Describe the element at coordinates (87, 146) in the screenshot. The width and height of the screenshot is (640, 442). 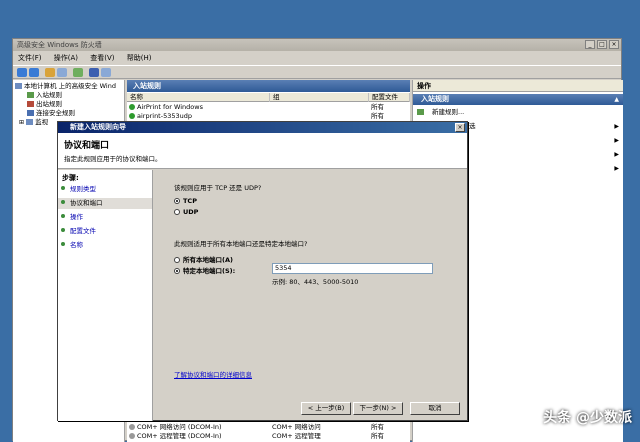
I see `dialog-heading: 协议和端口` at that location.